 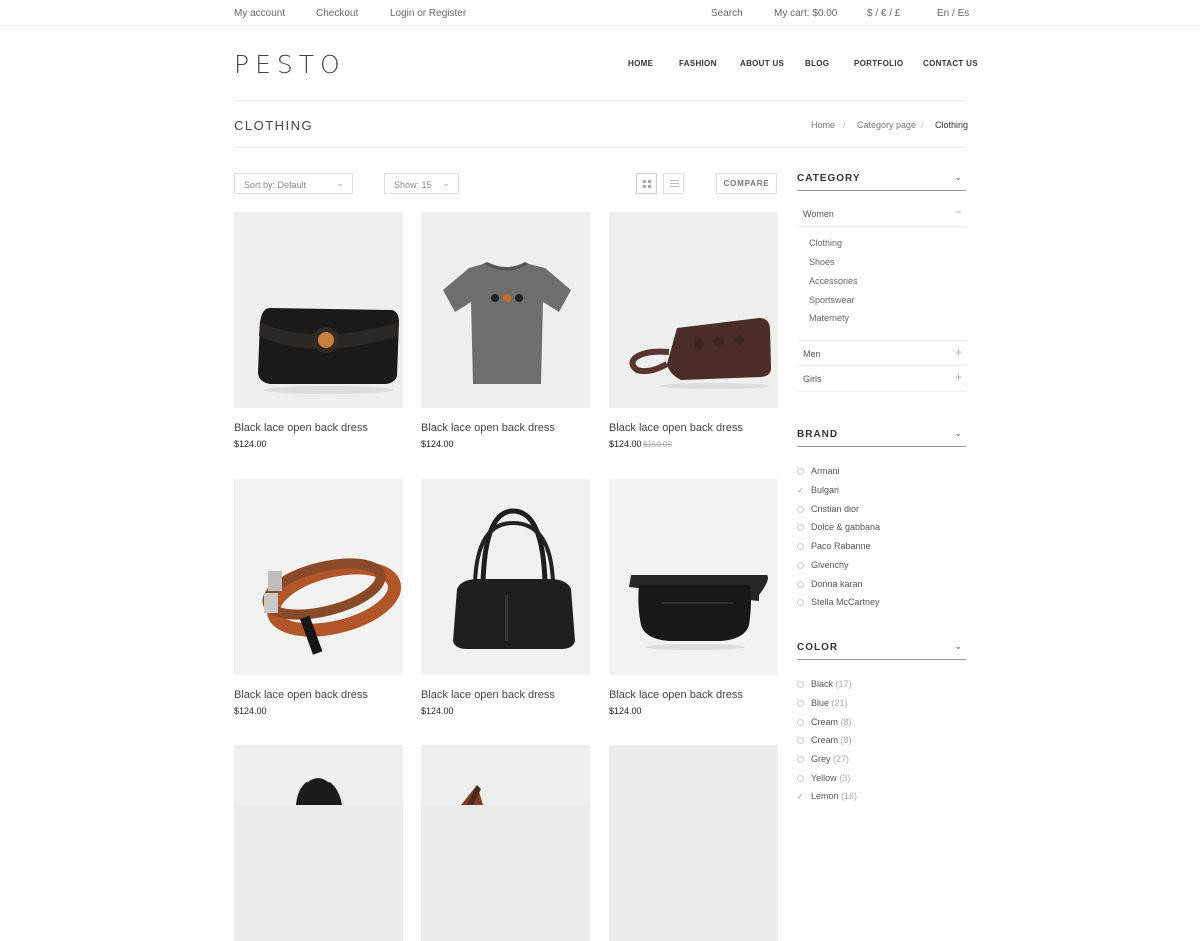 What do you see at coordinates (805, 13) in the screenshot?
I see `cart-link: My cart: $0.00` at bounding box center [805, 13].